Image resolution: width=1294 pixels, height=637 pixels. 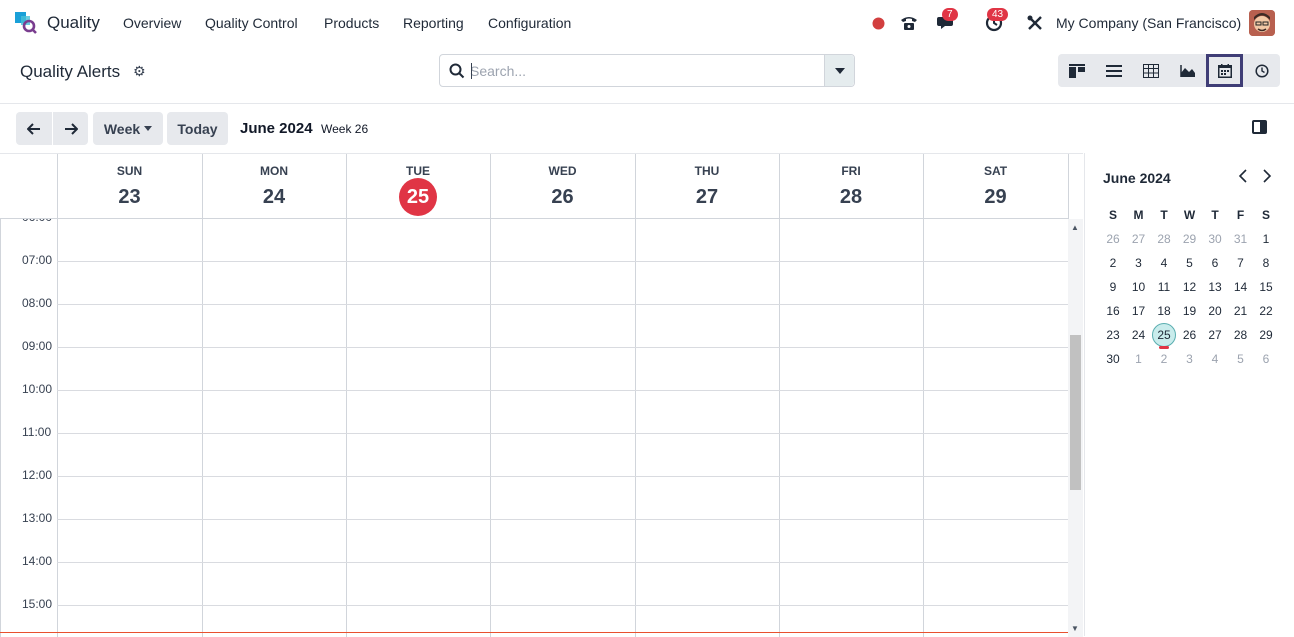 What do you see at coordinates (1164, 287) in the screenshot?
I see `mini-day: 11` at bounding box center [1164, 287].